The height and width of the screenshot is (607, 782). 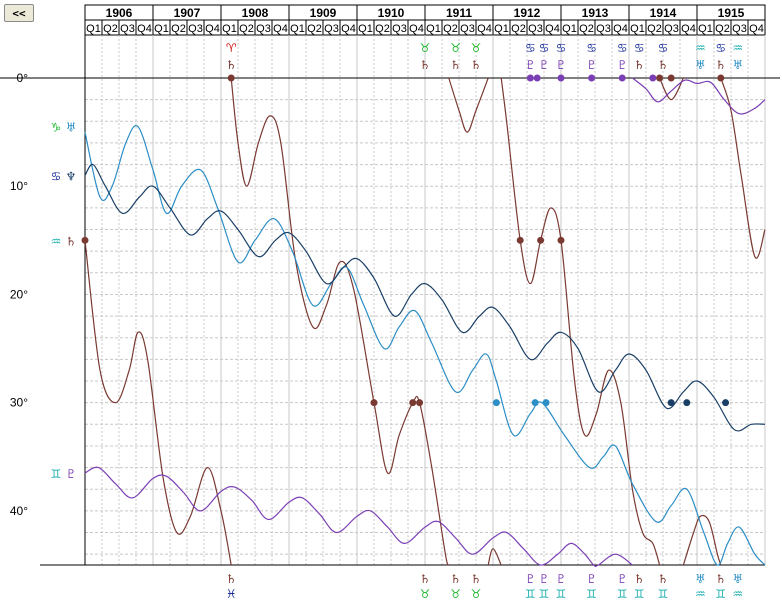 What do you see at coordinates (19, 511) in the screenshot?
I see `y-tick-label: 40°` at bounding box center [19, 511].